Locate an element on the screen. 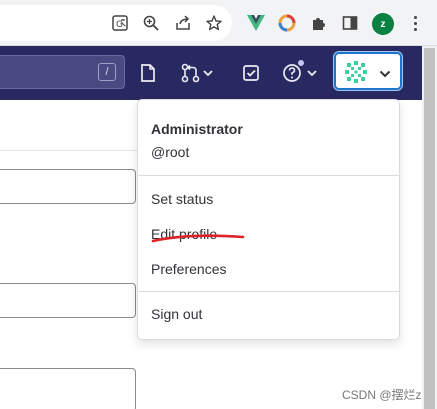 The width and height of the screenshot is (437, 409). svg-text: G is located at coordinates (119, 25).